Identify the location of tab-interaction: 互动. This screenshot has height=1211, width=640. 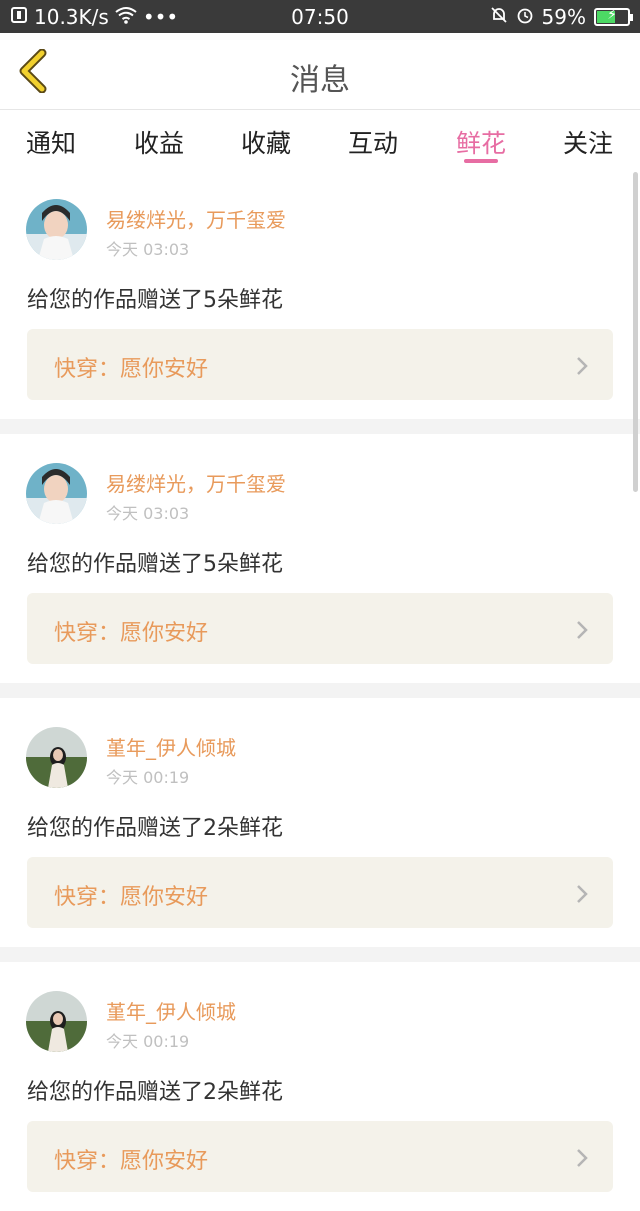
(373, 142).